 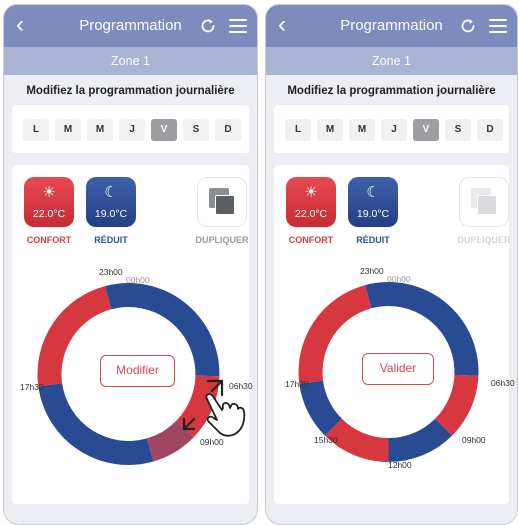 What do you see at coordinates (225, 415) in the screenshot?
I see `hand-gesture-icon` at bounding box center [225, 415].